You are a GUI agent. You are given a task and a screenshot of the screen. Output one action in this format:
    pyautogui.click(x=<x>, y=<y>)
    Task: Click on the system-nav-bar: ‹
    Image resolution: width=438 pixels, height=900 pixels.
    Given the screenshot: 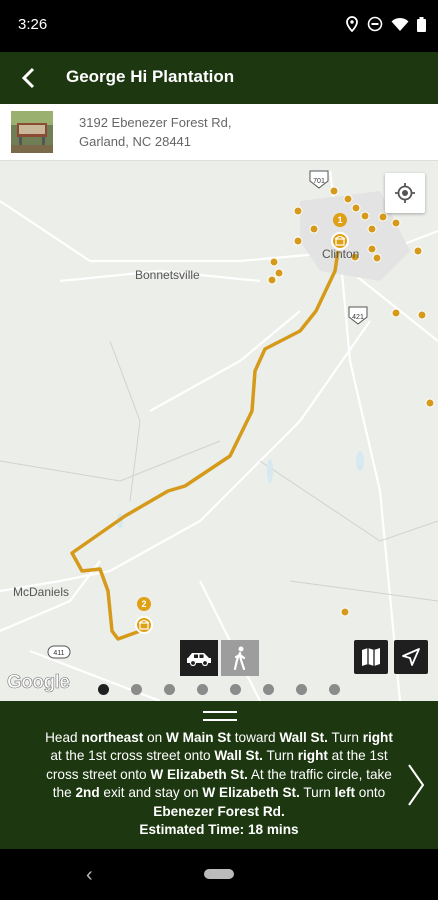 What is the action you would take?
    pyautogui.click(x=219, y=874)
    